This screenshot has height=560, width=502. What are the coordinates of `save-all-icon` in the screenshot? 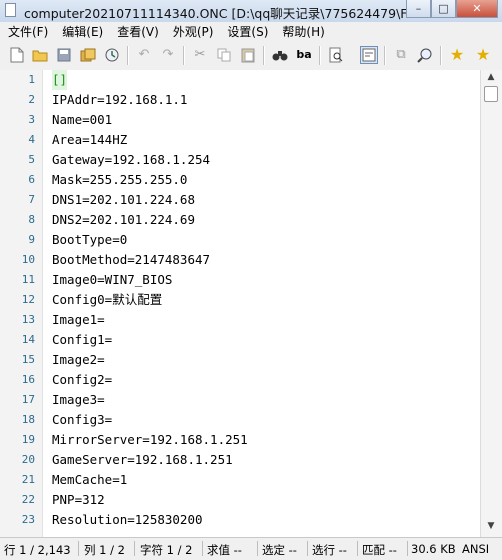 It's located at (88, 55).